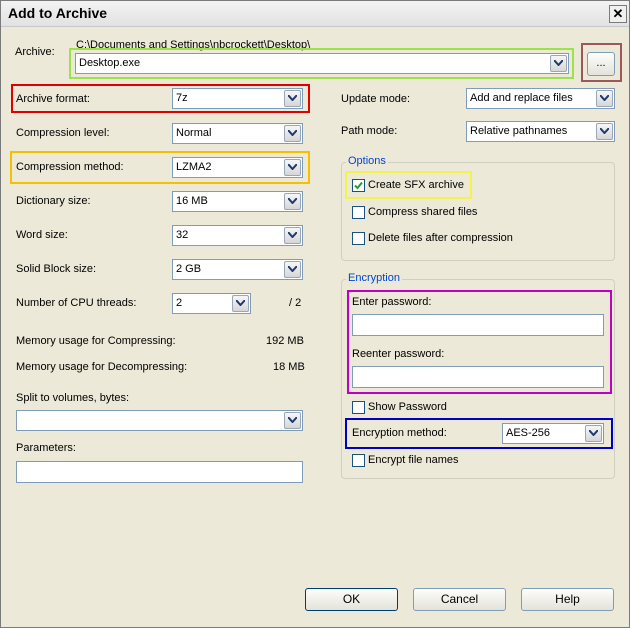 The width and height of the screenshot is (630, 628). What do you see at coordinates (295, 303) in the screenshot?
I see `cpu-threads-max: / 2` at bounding box center [295, 303].